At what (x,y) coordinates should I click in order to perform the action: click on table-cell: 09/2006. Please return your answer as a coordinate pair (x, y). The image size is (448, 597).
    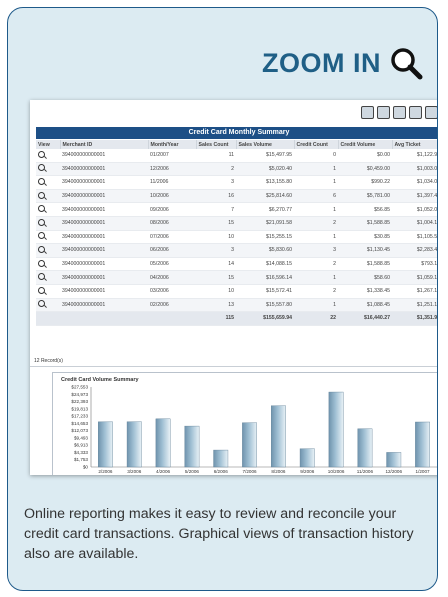
    Looking at the image, I should click on (172, 209).